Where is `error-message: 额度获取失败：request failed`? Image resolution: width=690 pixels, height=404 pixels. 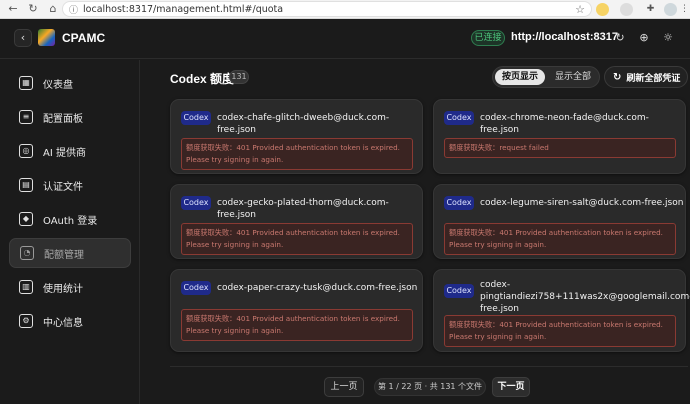 error-message: 额度获取失败：request failed is located at coordinates (560, 148).